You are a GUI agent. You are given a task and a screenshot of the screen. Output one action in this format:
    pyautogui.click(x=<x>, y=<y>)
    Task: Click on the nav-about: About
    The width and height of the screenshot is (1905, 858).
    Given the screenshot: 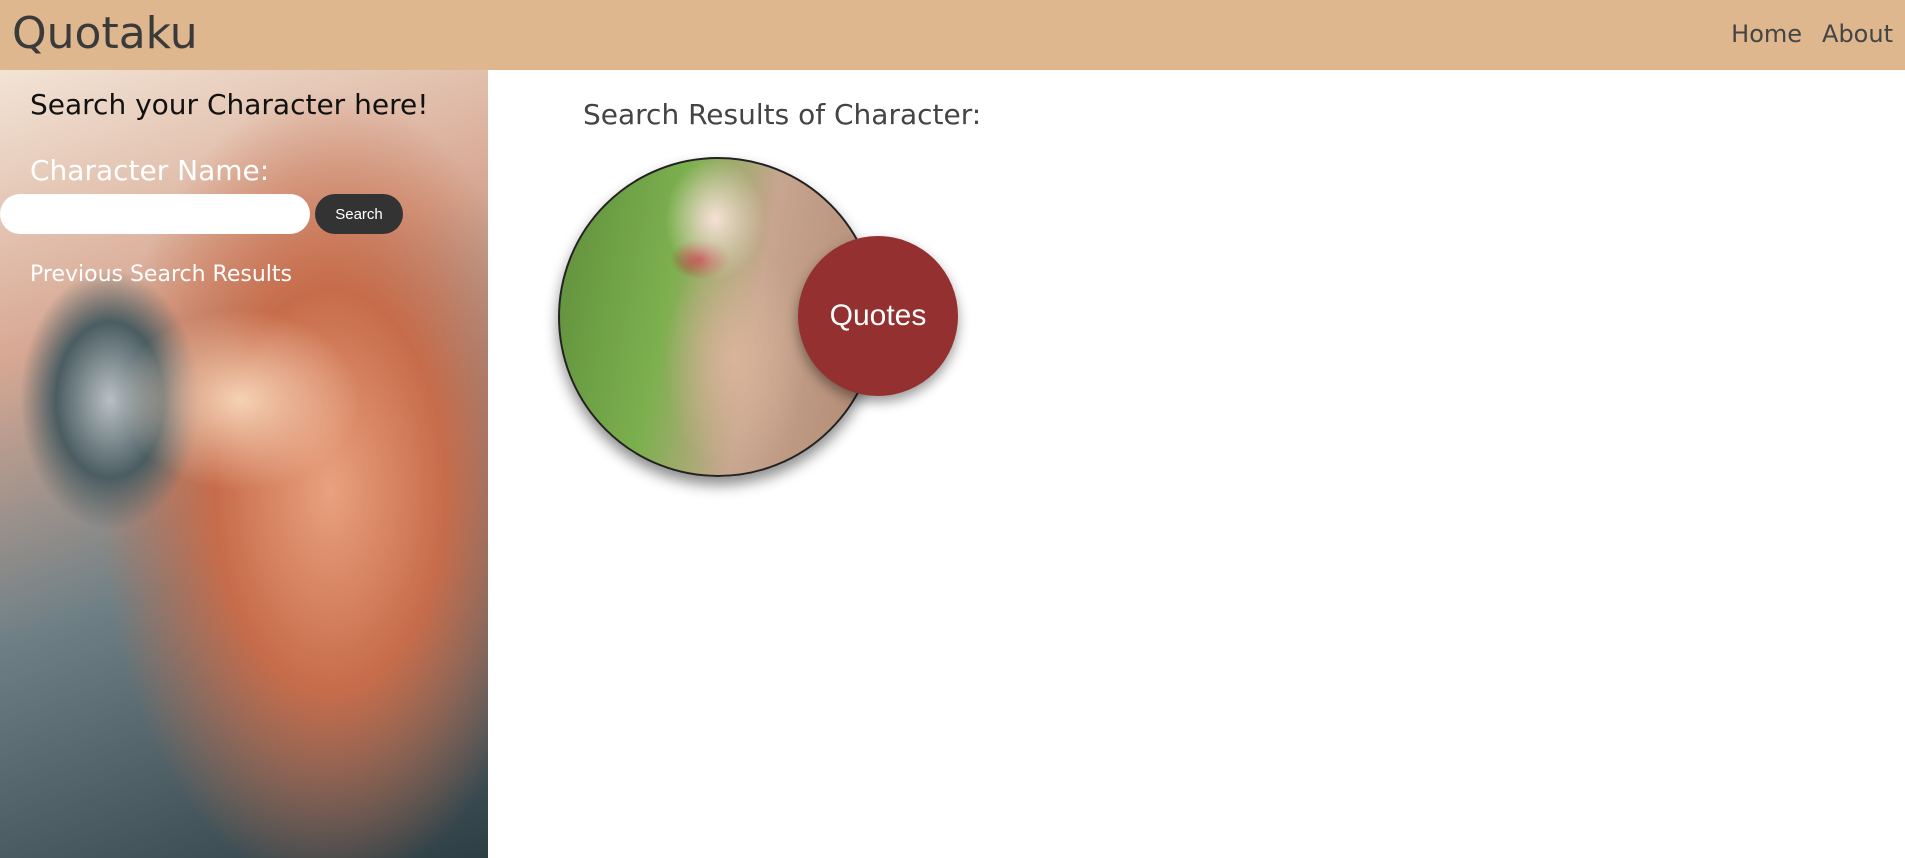 What is the action you would take?
    pyautogui.click(x=1857, y=34)
    